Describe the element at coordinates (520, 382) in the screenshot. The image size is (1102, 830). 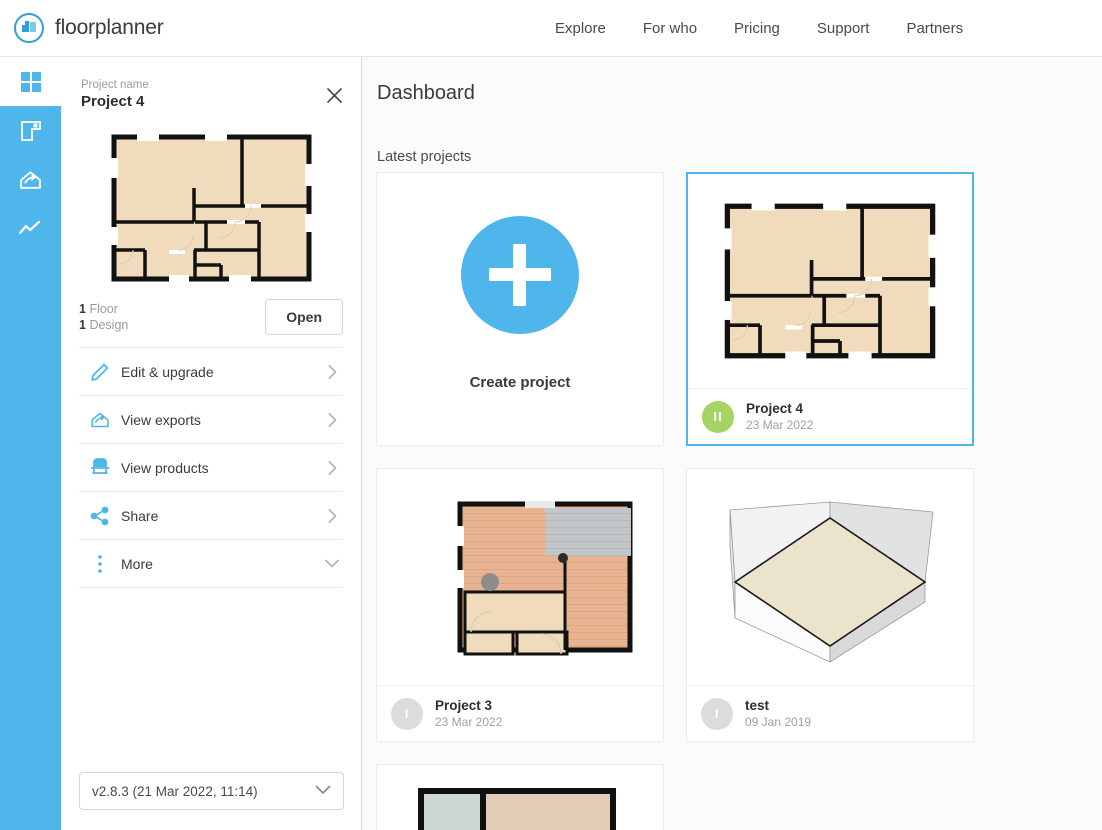
I see `create-project-label: Create project` at that location.